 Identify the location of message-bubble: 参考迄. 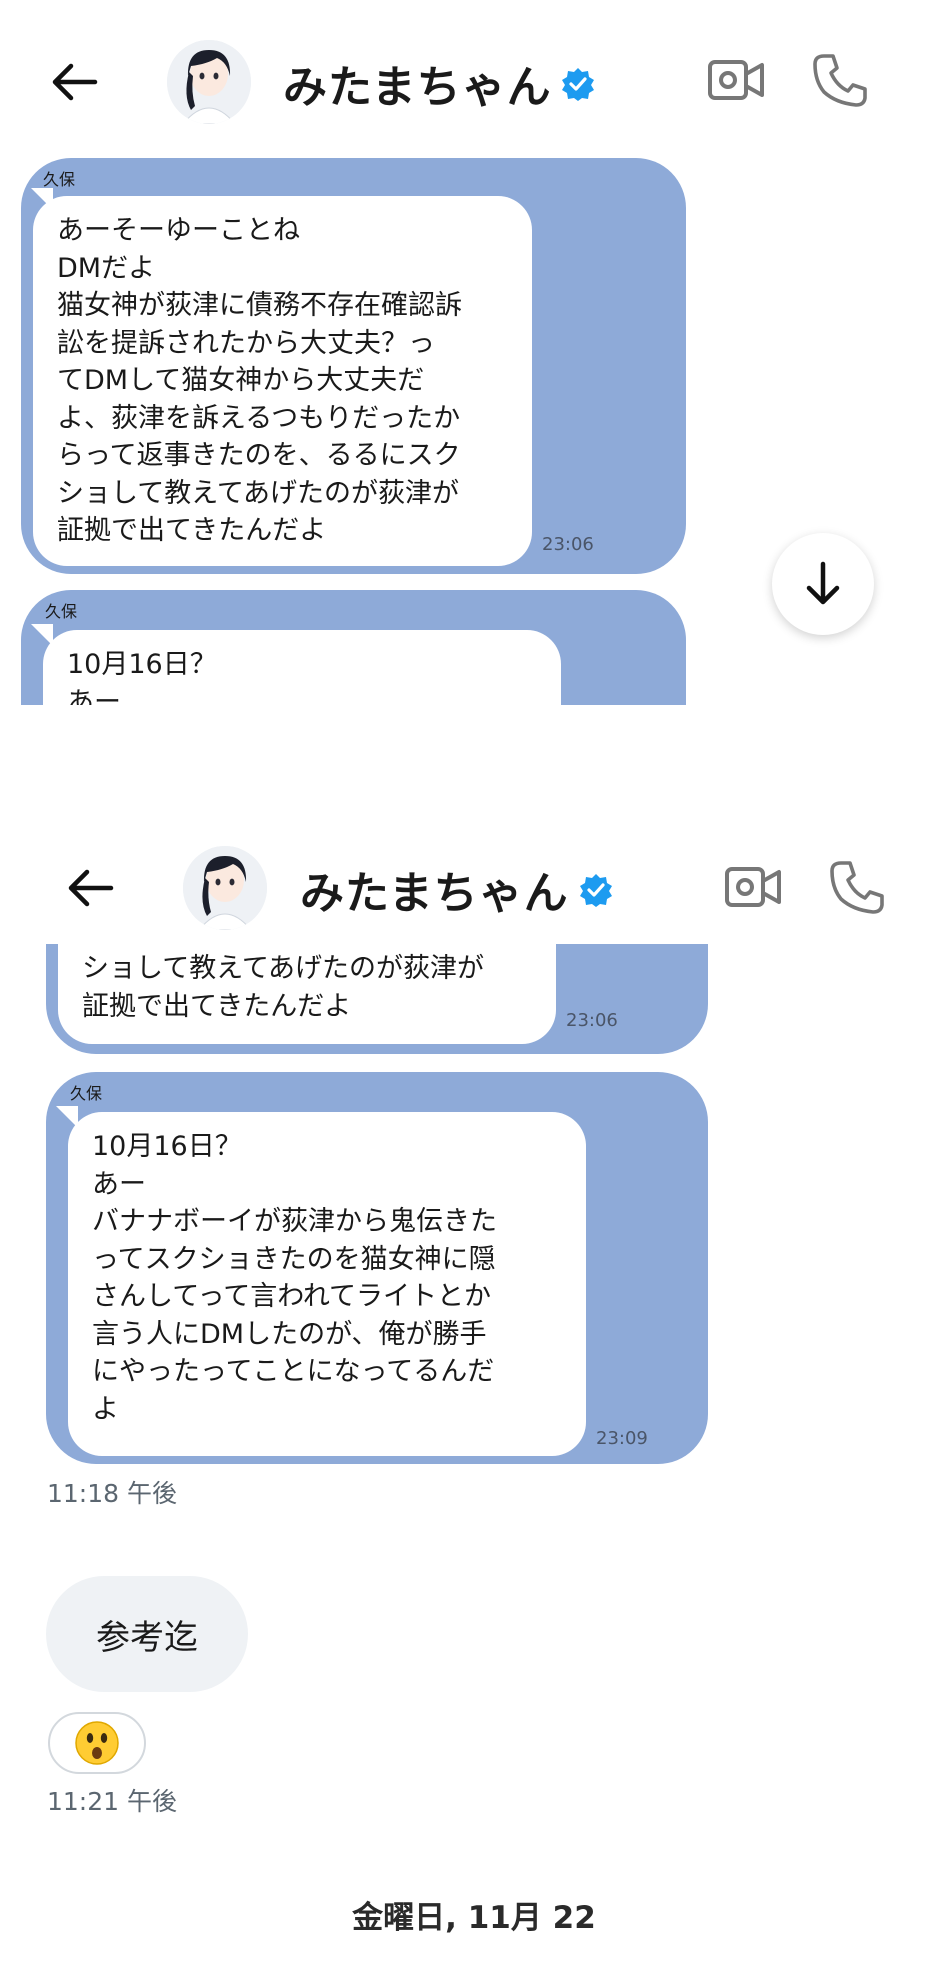
(147, 1634).